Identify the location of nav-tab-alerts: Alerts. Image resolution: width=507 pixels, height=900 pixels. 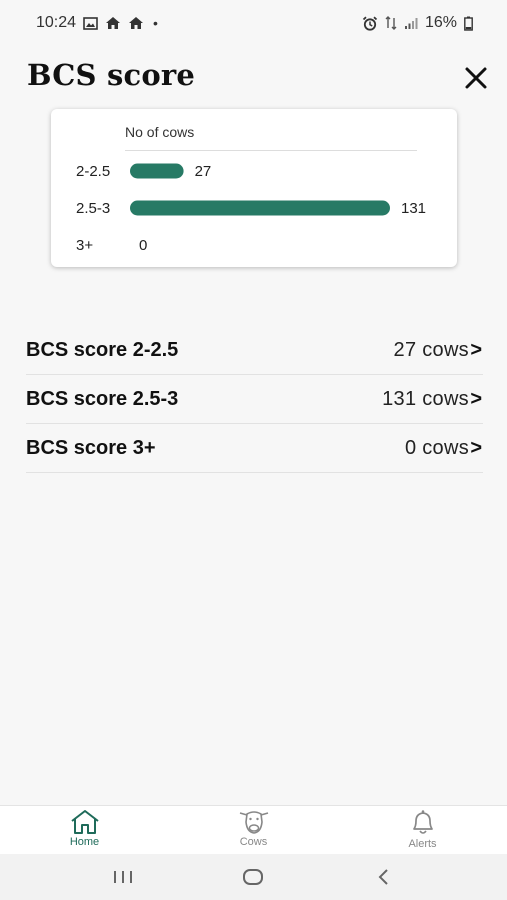
(422, 830).